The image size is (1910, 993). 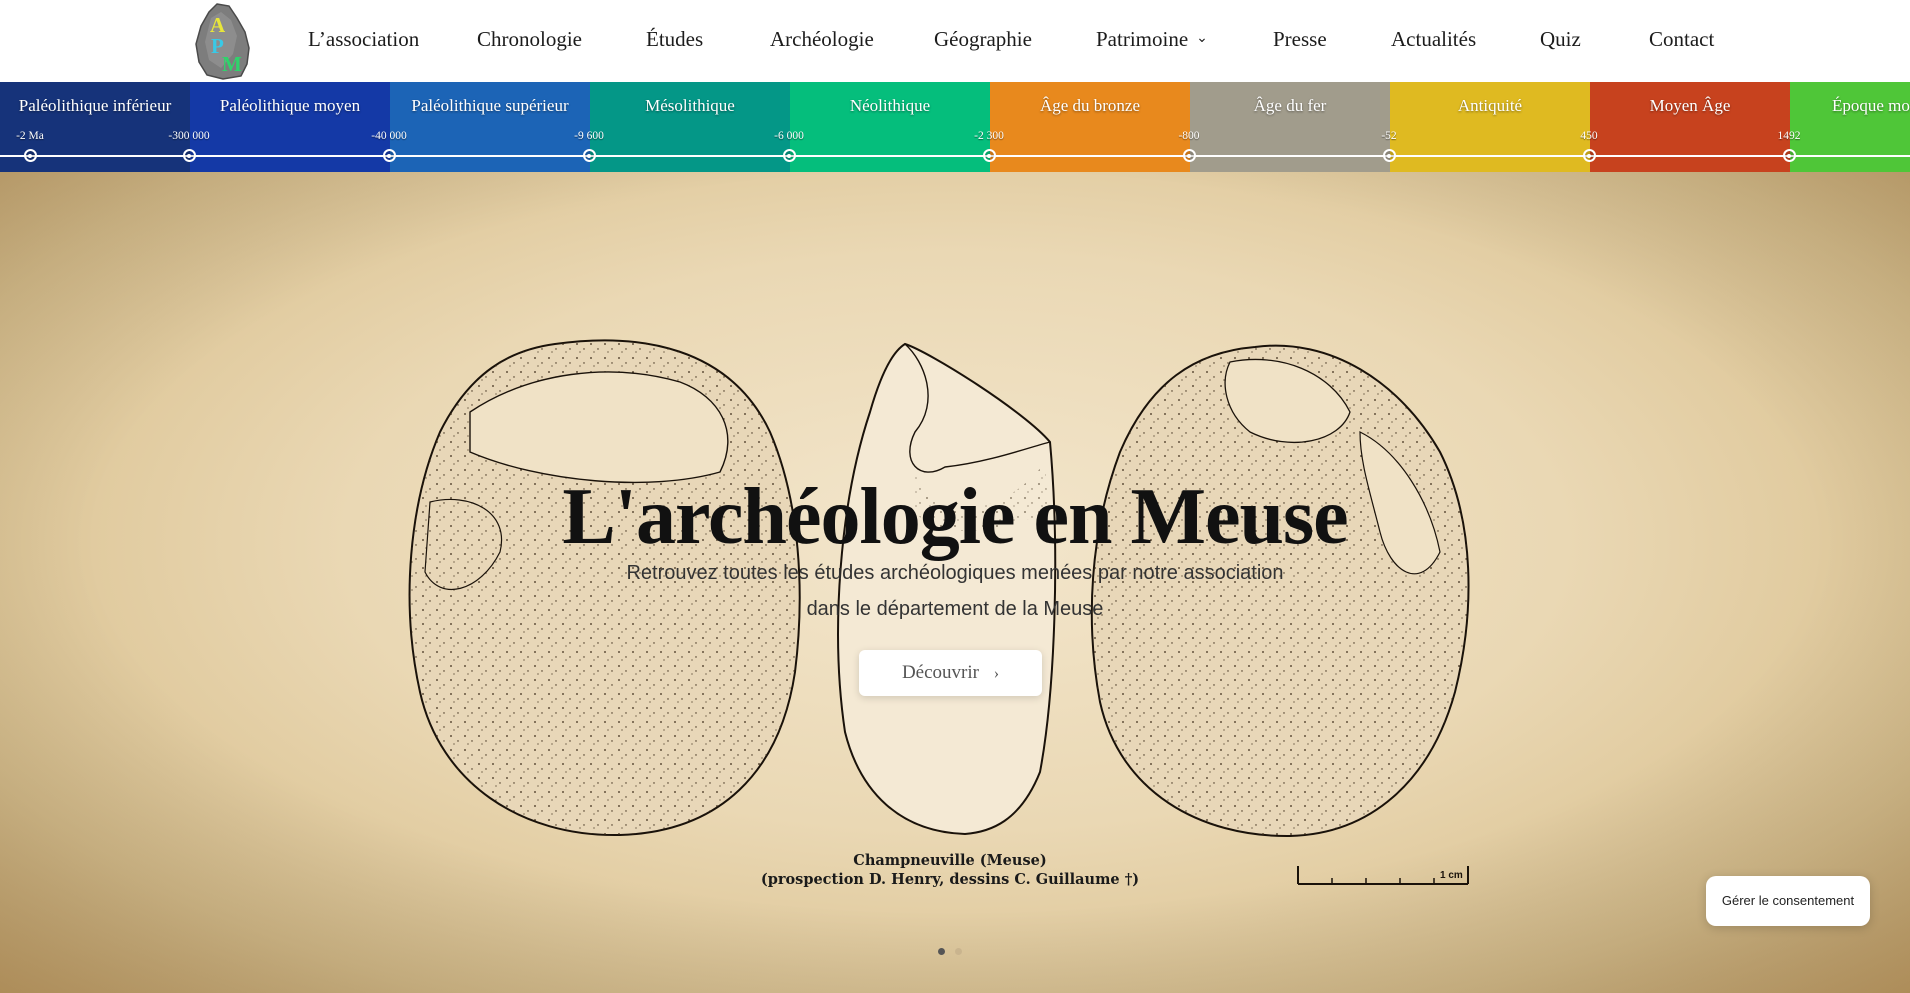 I want to click on nav-item-presse: Presse, so click(x=1300, y=39).